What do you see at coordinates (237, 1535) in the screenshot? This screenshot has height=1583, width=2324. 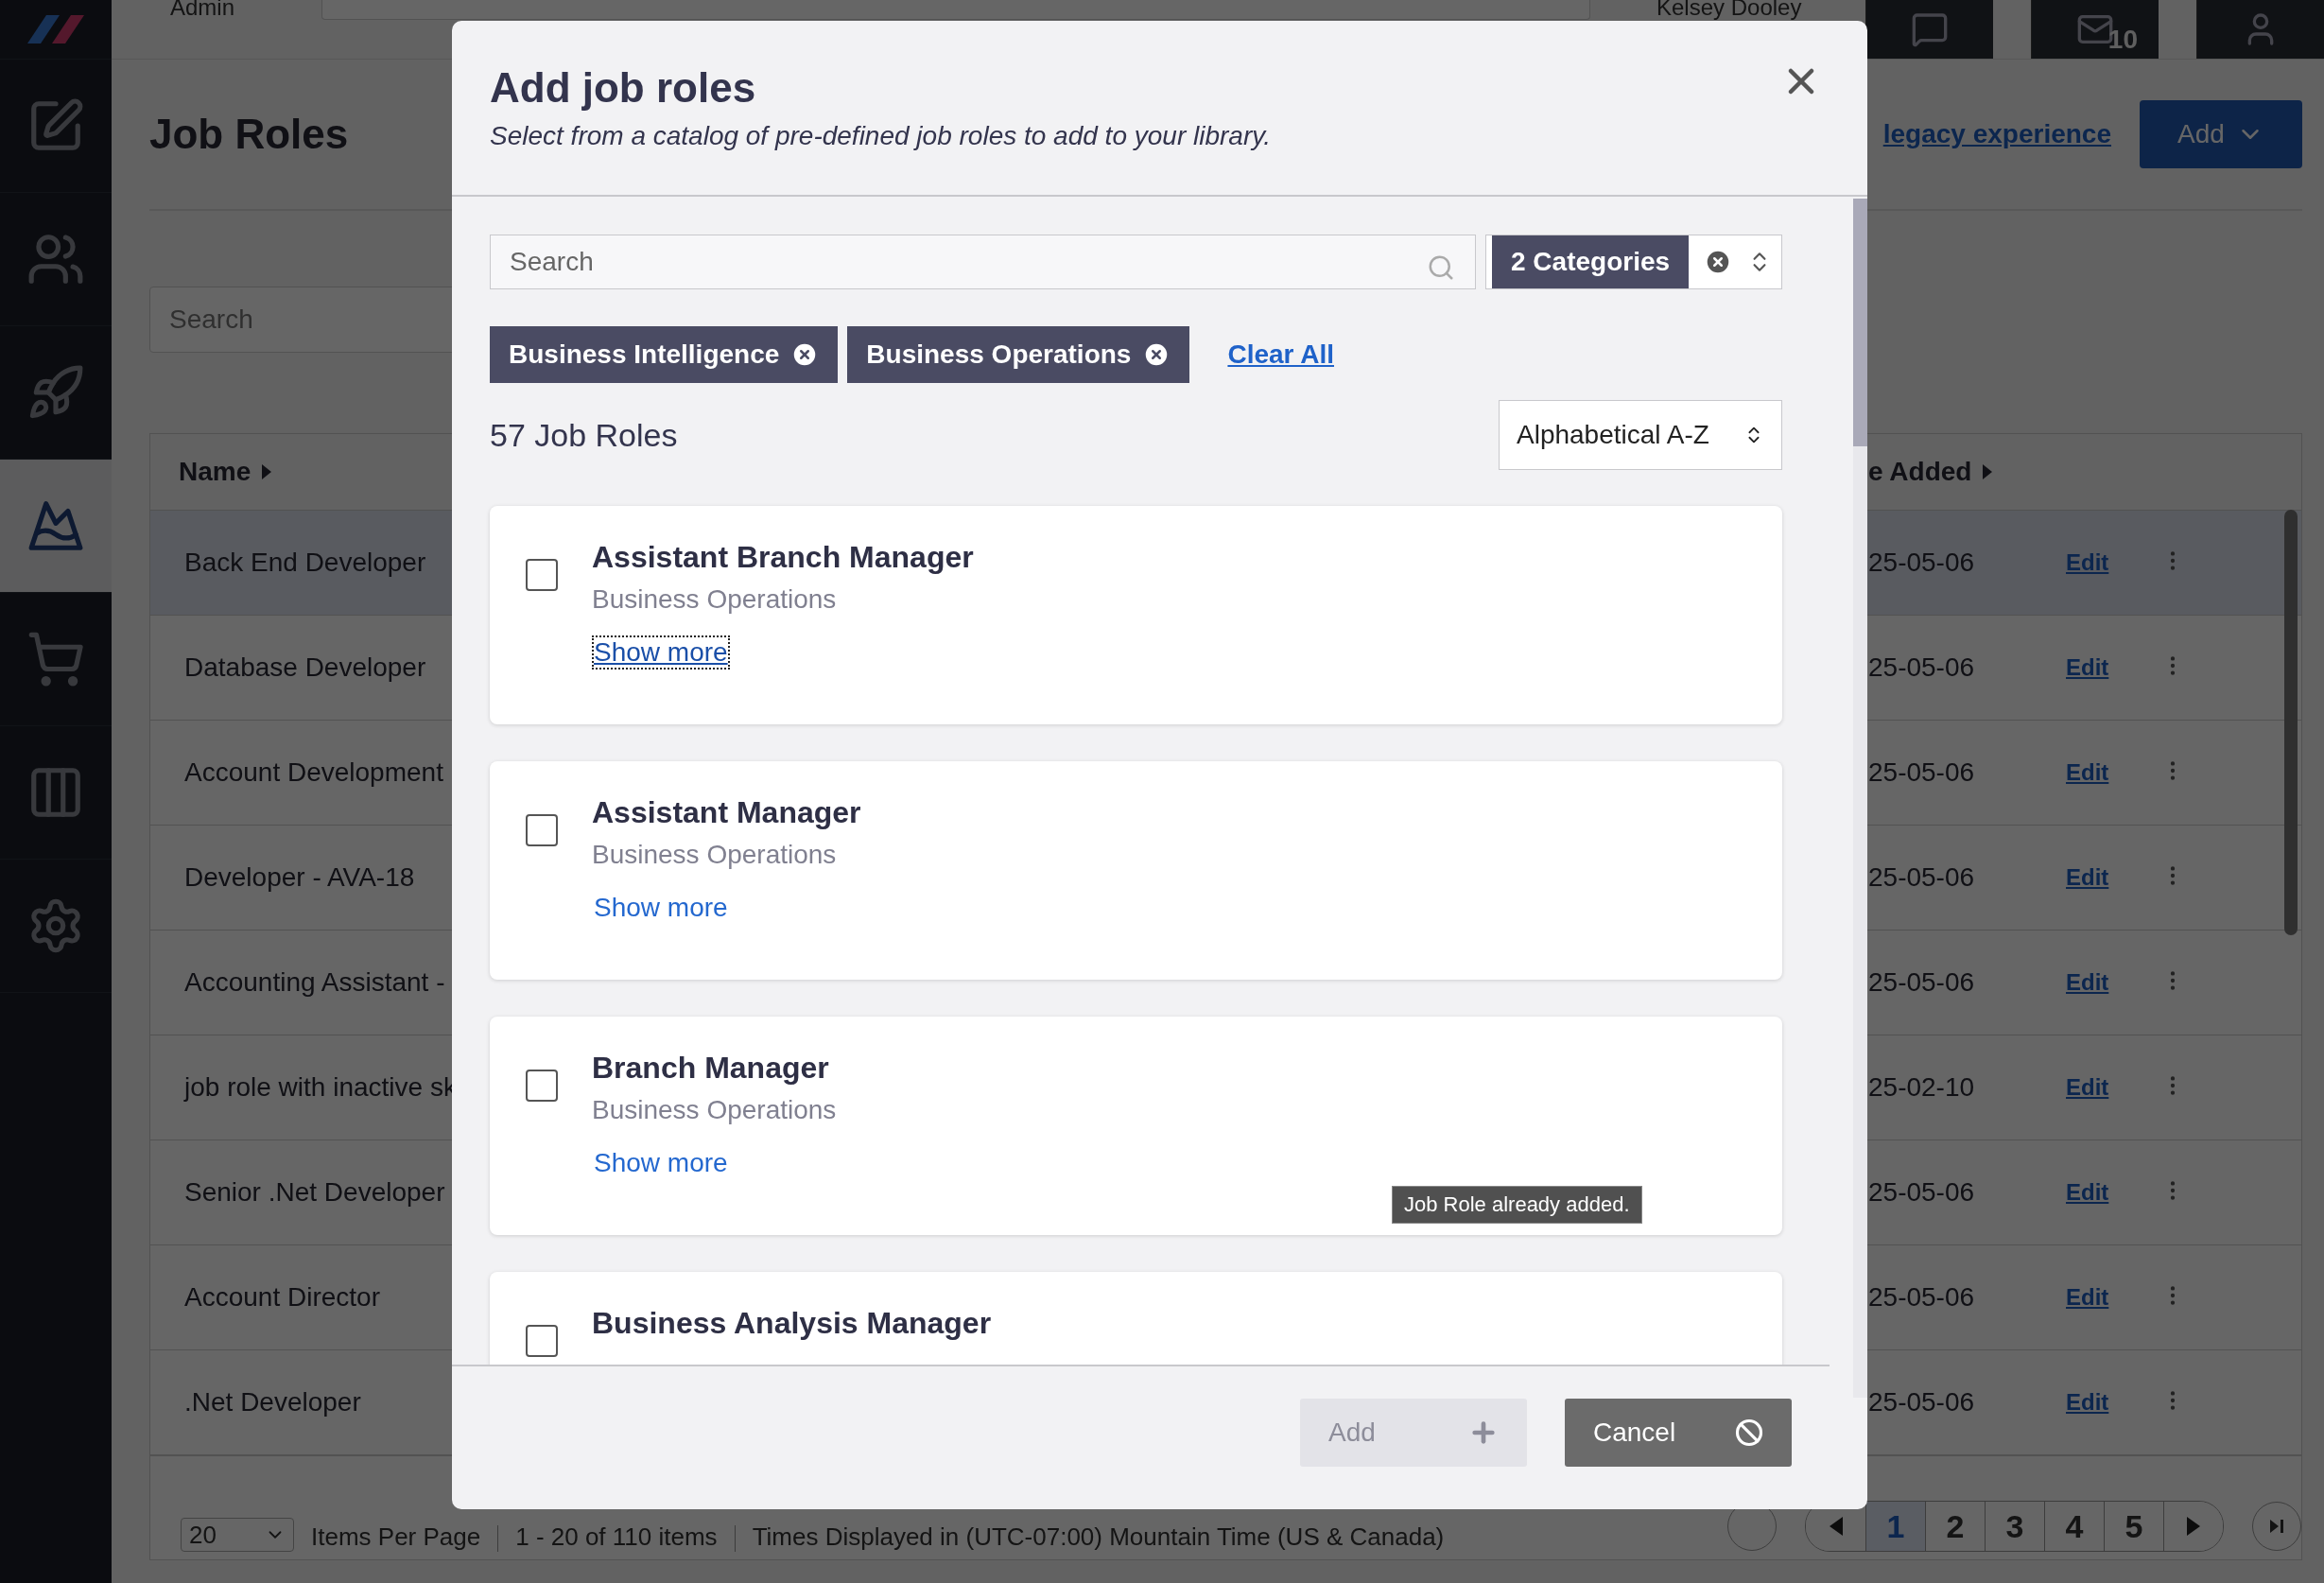 I see `page-size-select: 20` at bounding box center [237, 1535].